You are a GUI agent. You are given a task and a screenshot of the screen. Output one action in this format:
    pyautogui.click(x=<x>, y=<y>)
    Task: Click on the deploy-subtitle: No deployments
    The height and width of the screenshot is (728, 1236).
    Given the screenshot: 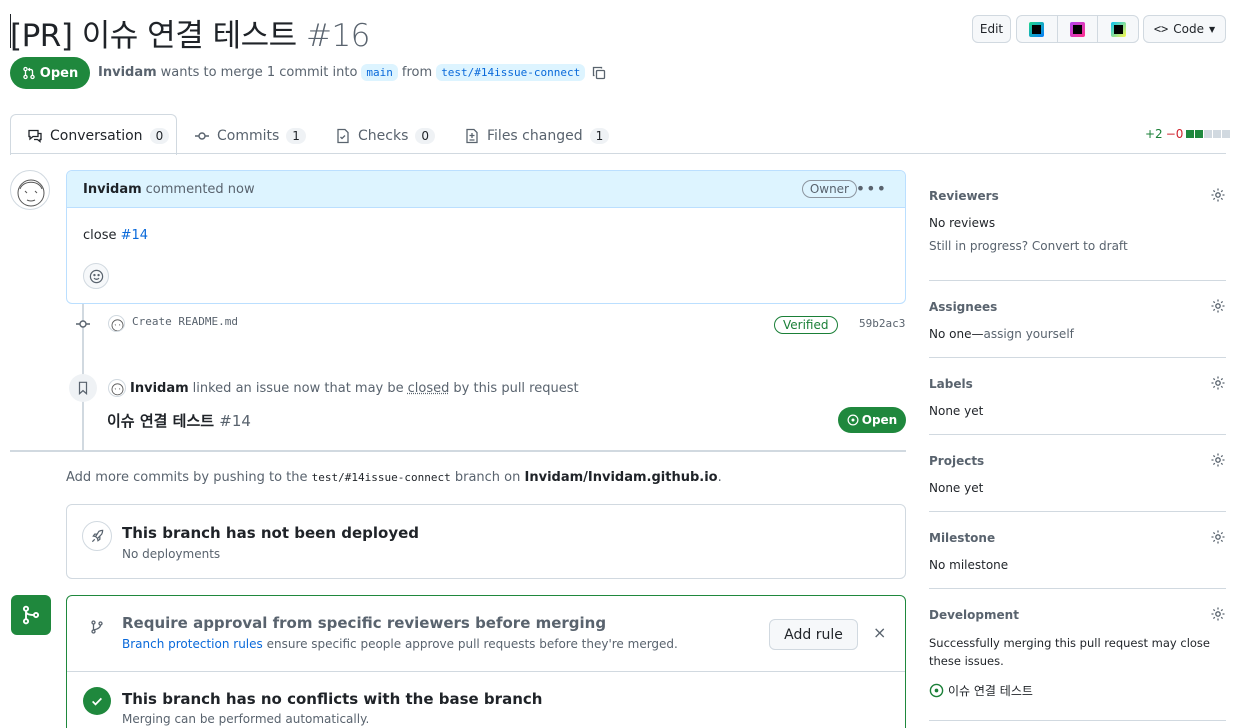 What is the action you would take?
    pyautogui.click(x=171, y=554)
    